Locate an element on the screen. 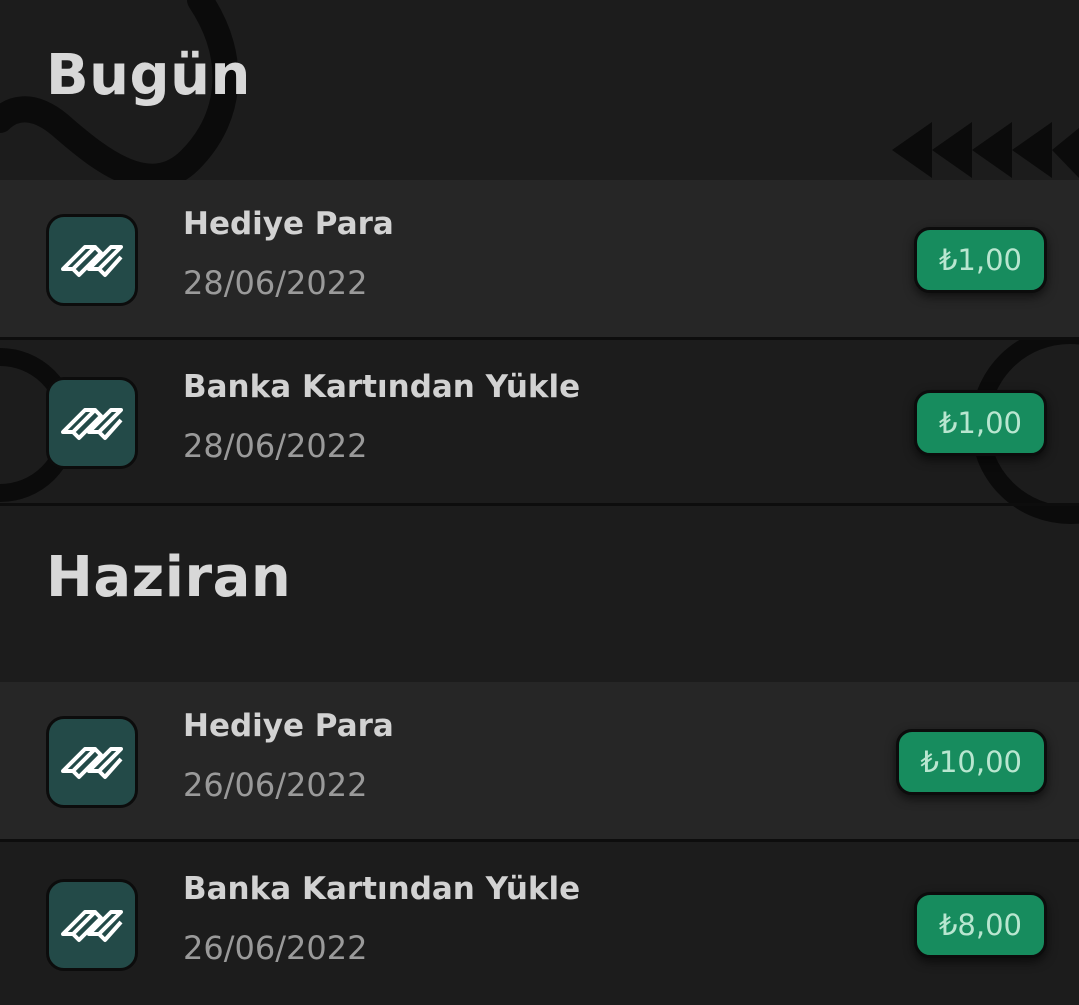 The width and height of the screenshot is (1079, 1005). section-header: Bugün is located at coordinates (539, 75).